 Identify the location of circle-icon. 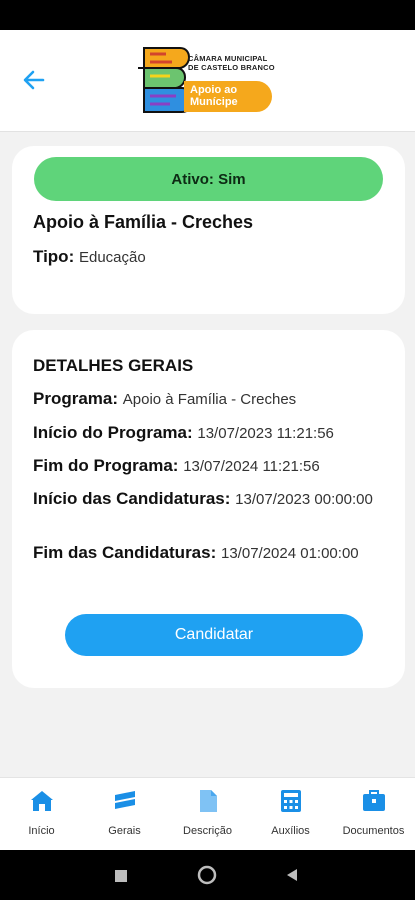
(207, 875).